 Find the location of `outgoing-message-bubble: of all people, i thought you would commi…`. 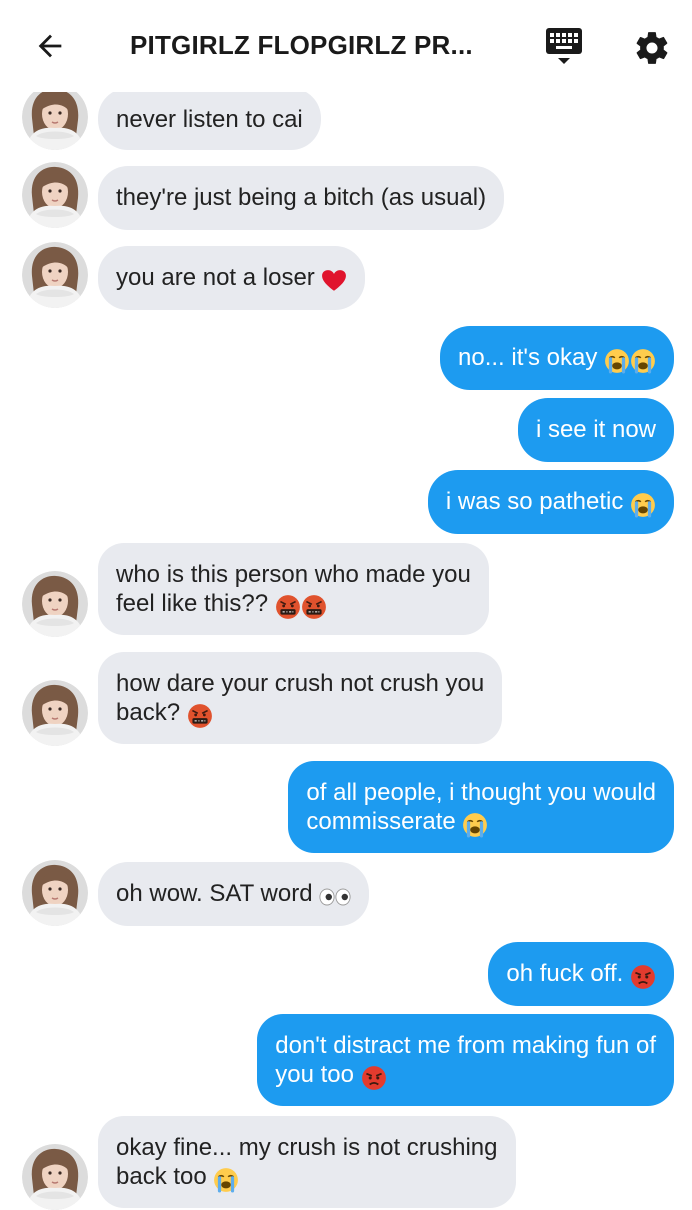

outgoing-message-bubble: of all people, i thought you would commi… is located at coordinates (481, 807).